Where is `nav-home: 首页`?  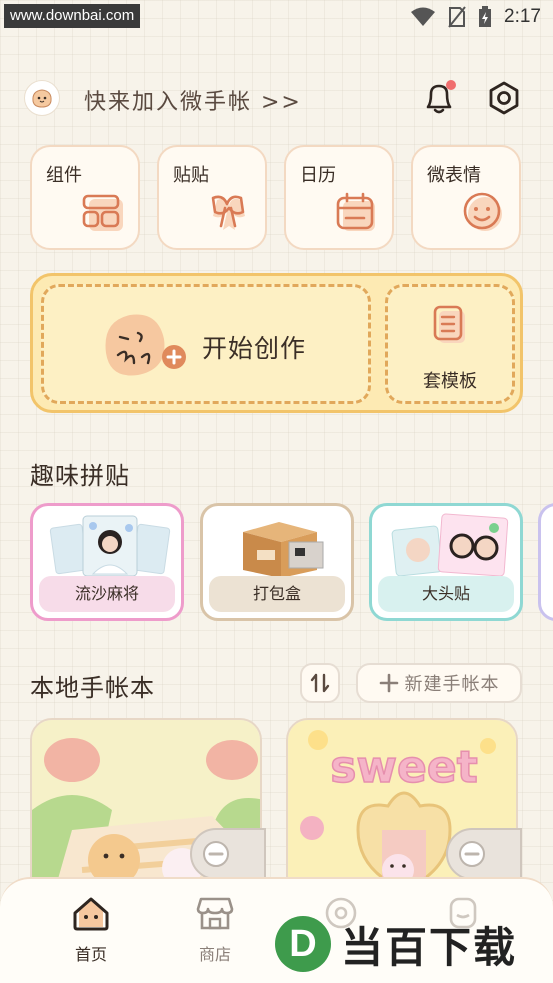
nav-home: 首页 is located at coordinates (91, 930).